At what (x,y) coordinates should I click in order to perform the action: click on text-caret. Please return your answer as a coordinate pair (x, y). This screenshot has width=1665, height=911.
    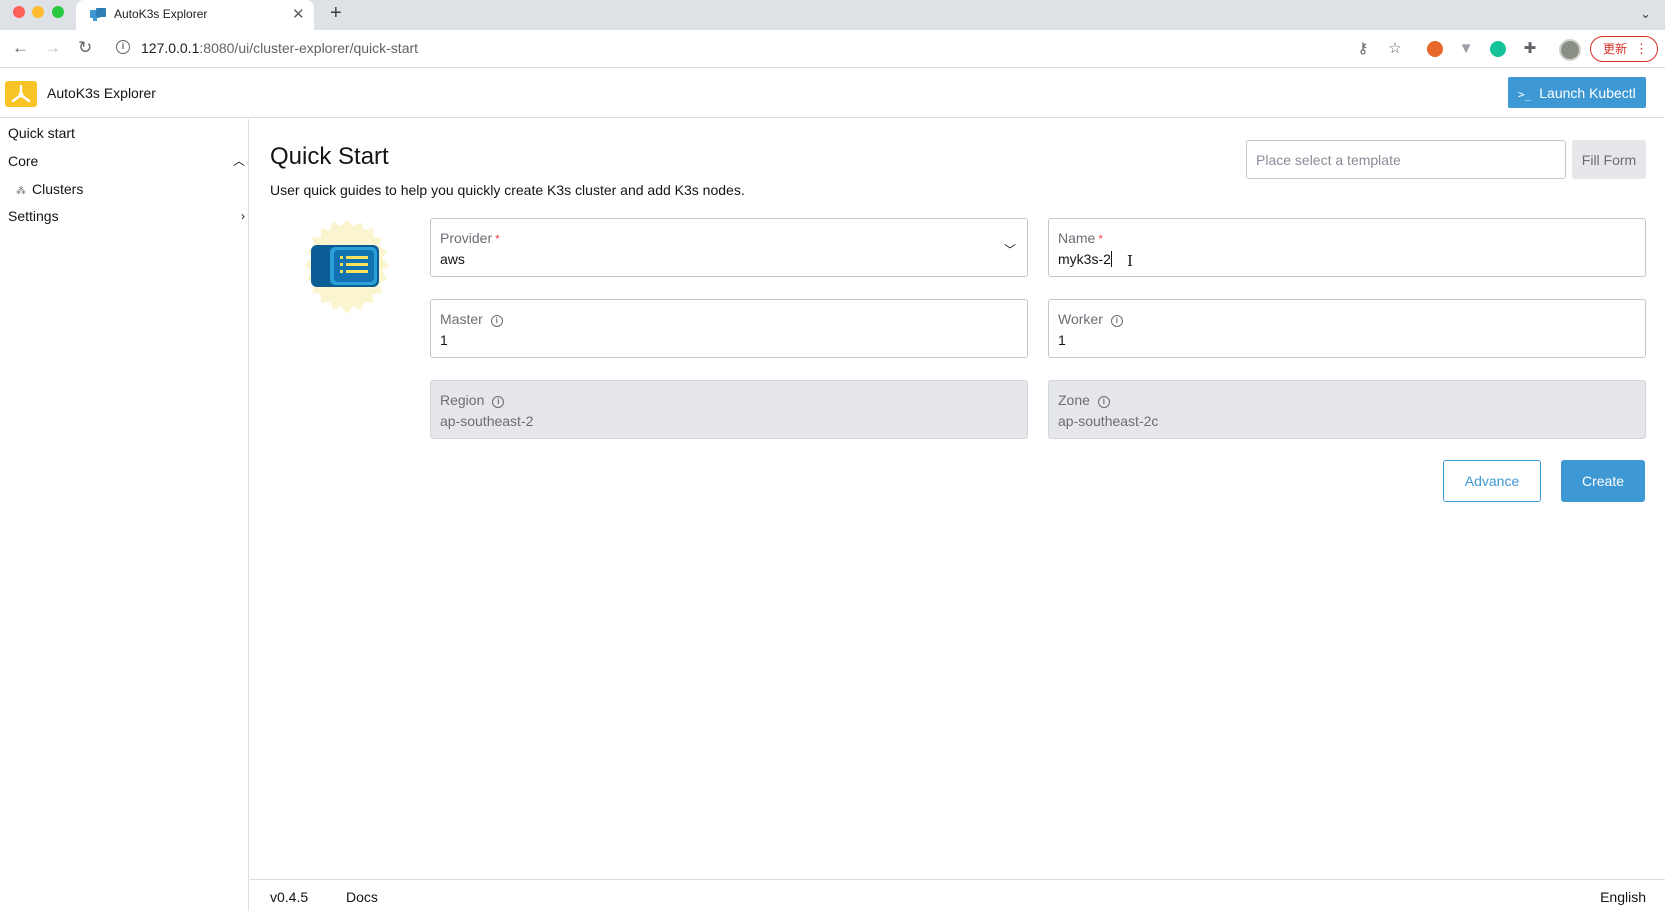
    Looking at the image, I should click on (1111, 259).